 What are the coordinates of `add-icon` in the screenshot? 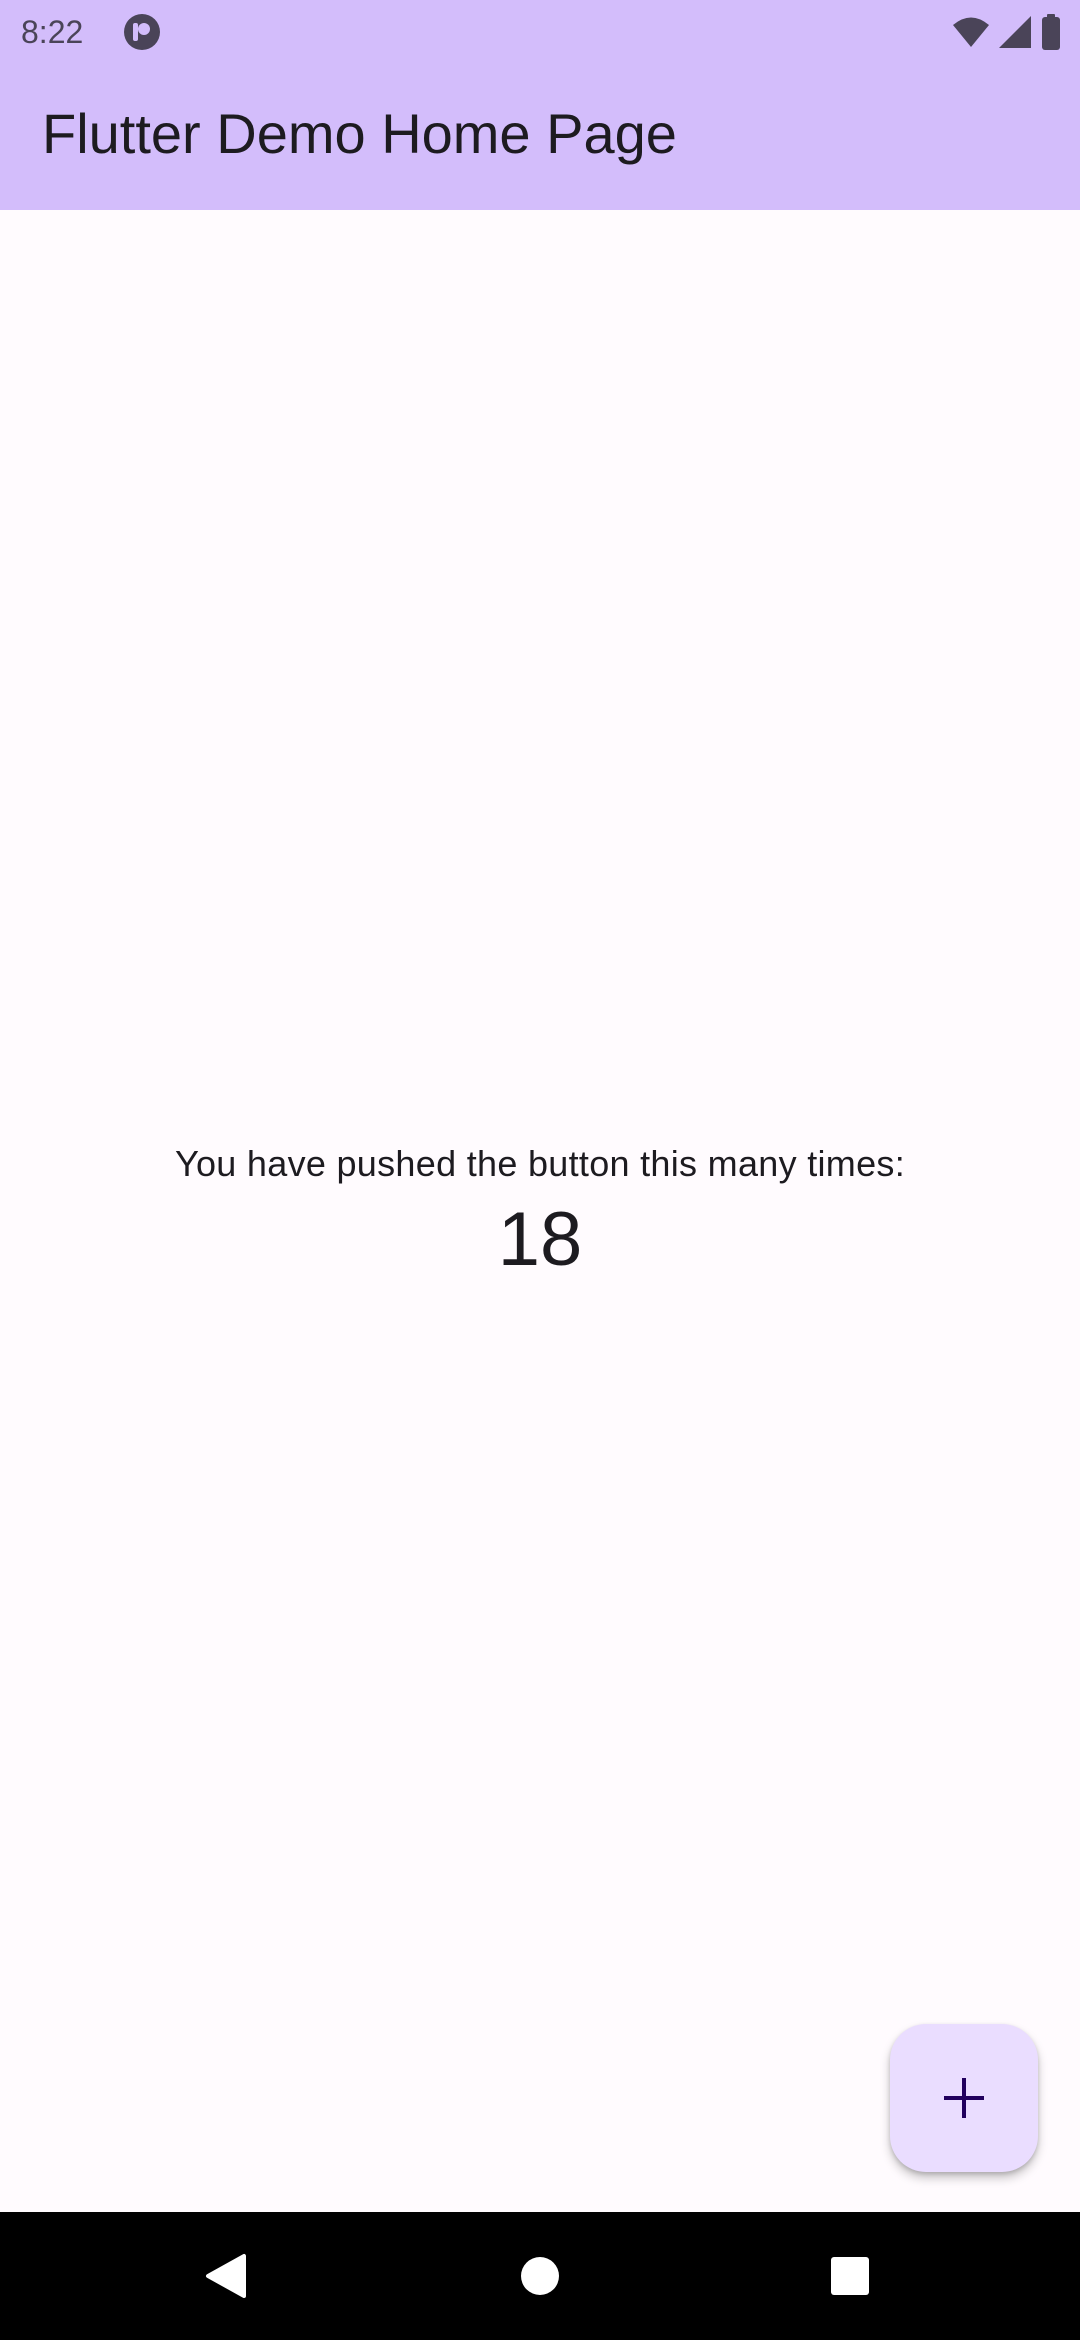 It's located at (964, 2098).